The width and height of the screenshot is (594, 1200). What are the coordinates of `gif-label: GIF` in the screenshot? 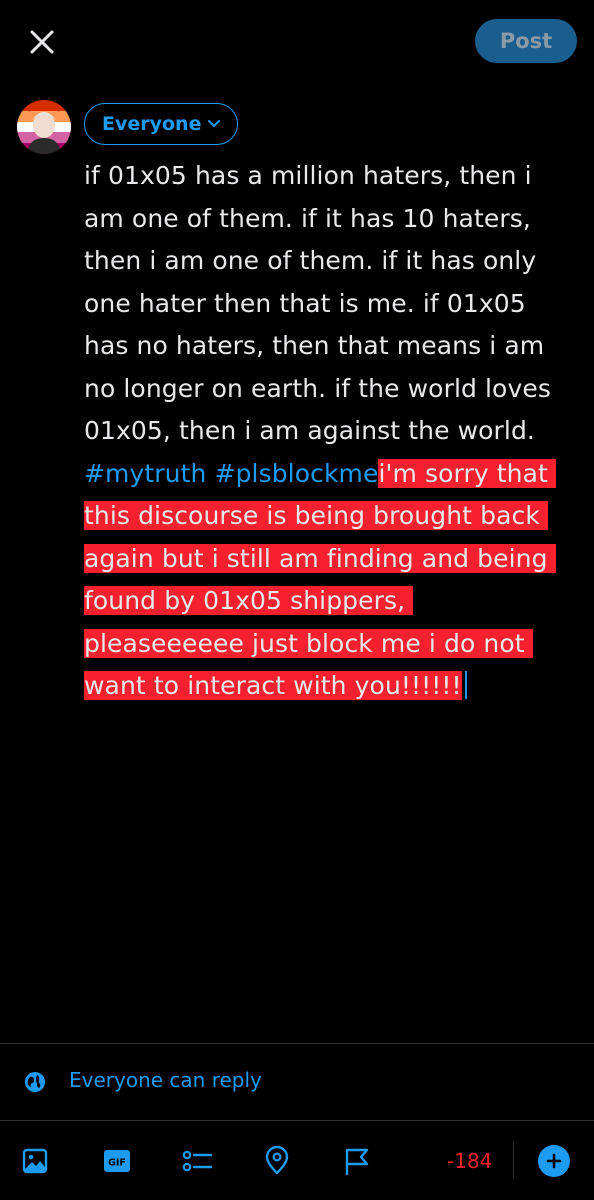 It's located at (117, 1163).